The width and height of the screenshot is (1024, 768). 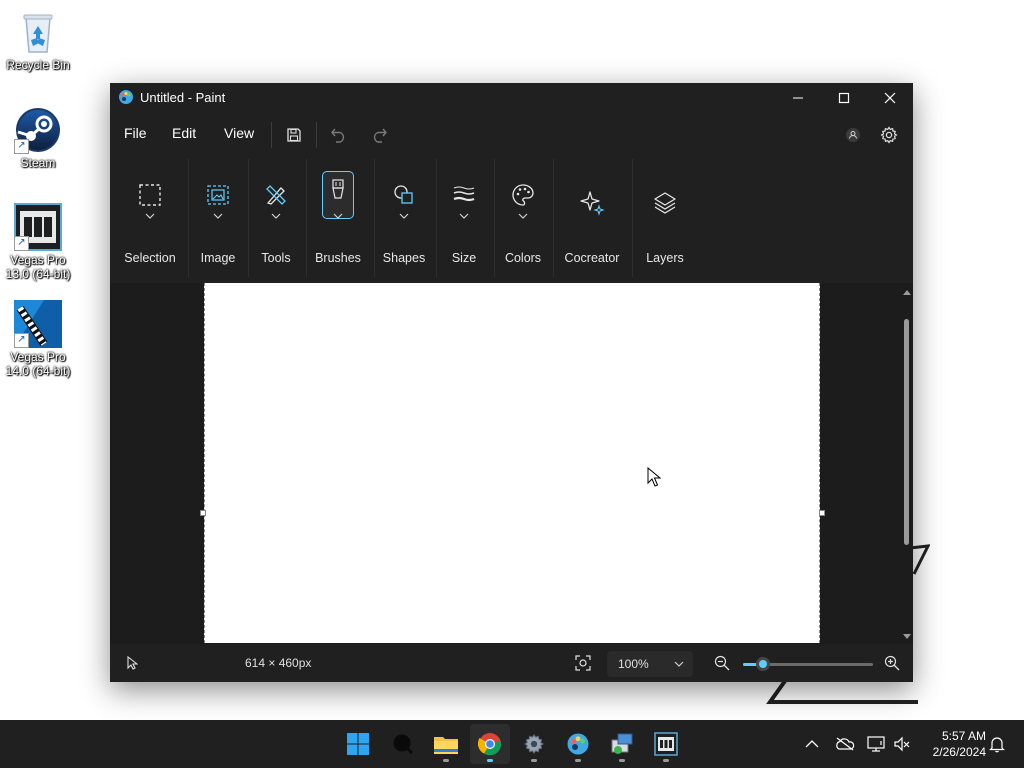 I want to click on network-icon, so click(x=876, y=744).